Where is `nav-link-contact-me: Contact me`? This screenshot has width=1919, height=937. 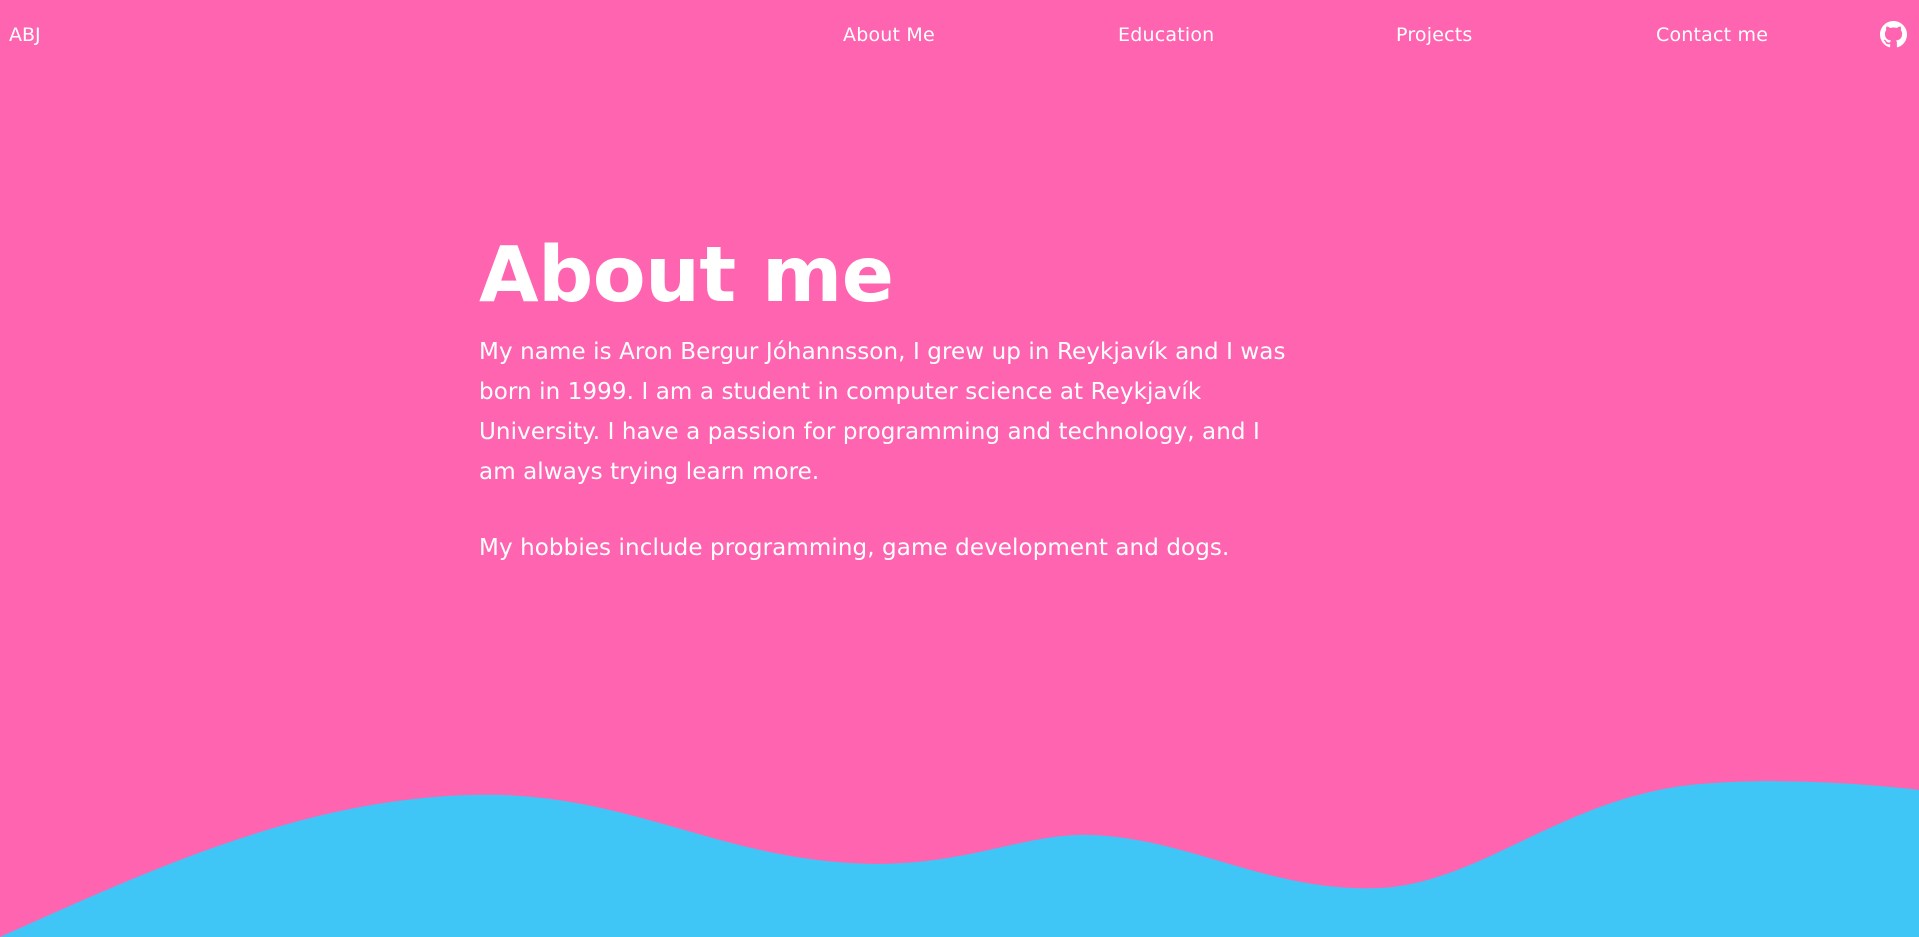 nav-link-contact-me: Contact me is located at coordinates (1712, 35).